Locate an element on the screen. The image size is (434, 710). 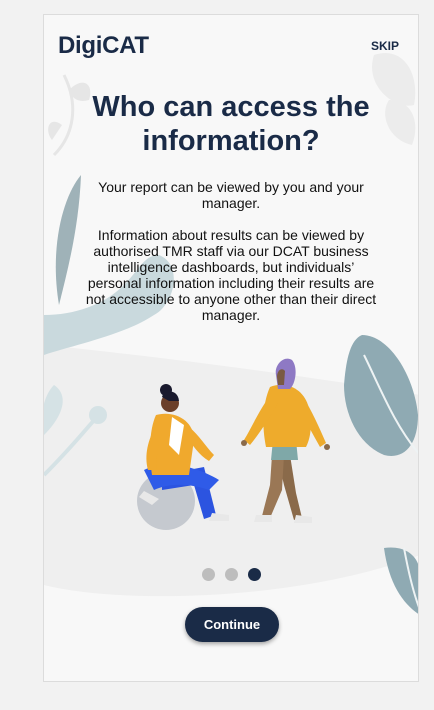
skip-button: SKIP is located at coordinates (385, 46).